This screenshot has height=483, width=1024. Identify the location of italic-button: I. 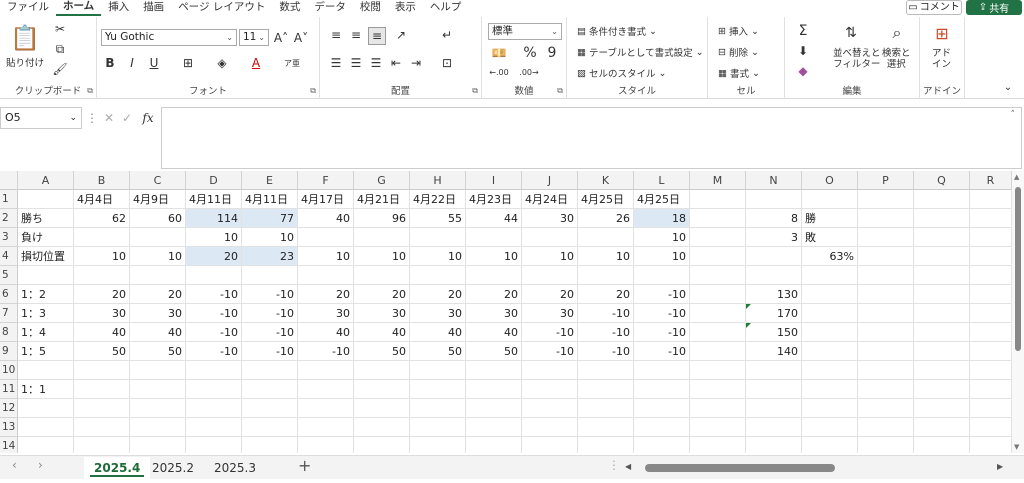
(132, 63).